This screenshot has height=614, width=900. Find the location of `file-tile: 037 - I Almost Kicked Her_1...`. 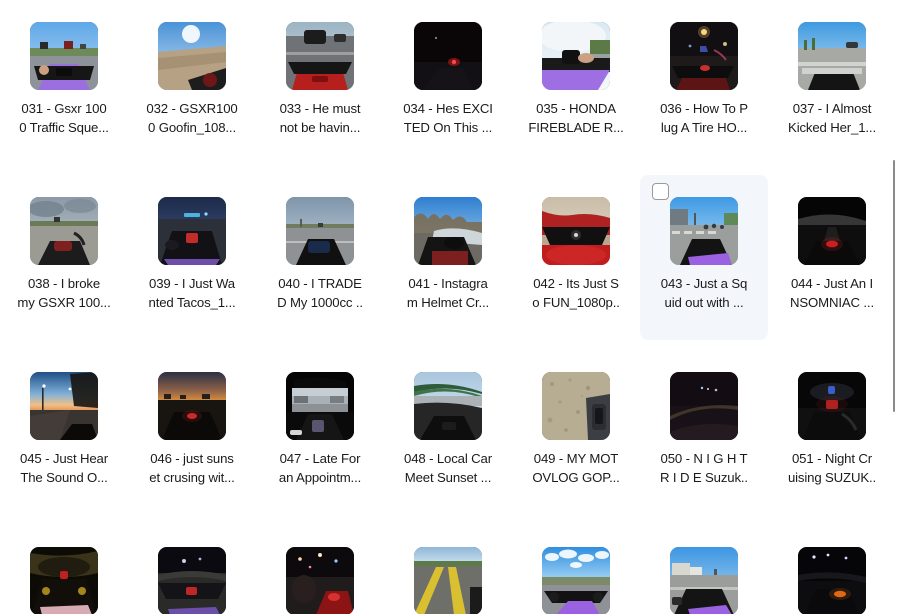

file-tile: 037 - I Almost Kicked Her_1... is located at coordinates (832, 82).